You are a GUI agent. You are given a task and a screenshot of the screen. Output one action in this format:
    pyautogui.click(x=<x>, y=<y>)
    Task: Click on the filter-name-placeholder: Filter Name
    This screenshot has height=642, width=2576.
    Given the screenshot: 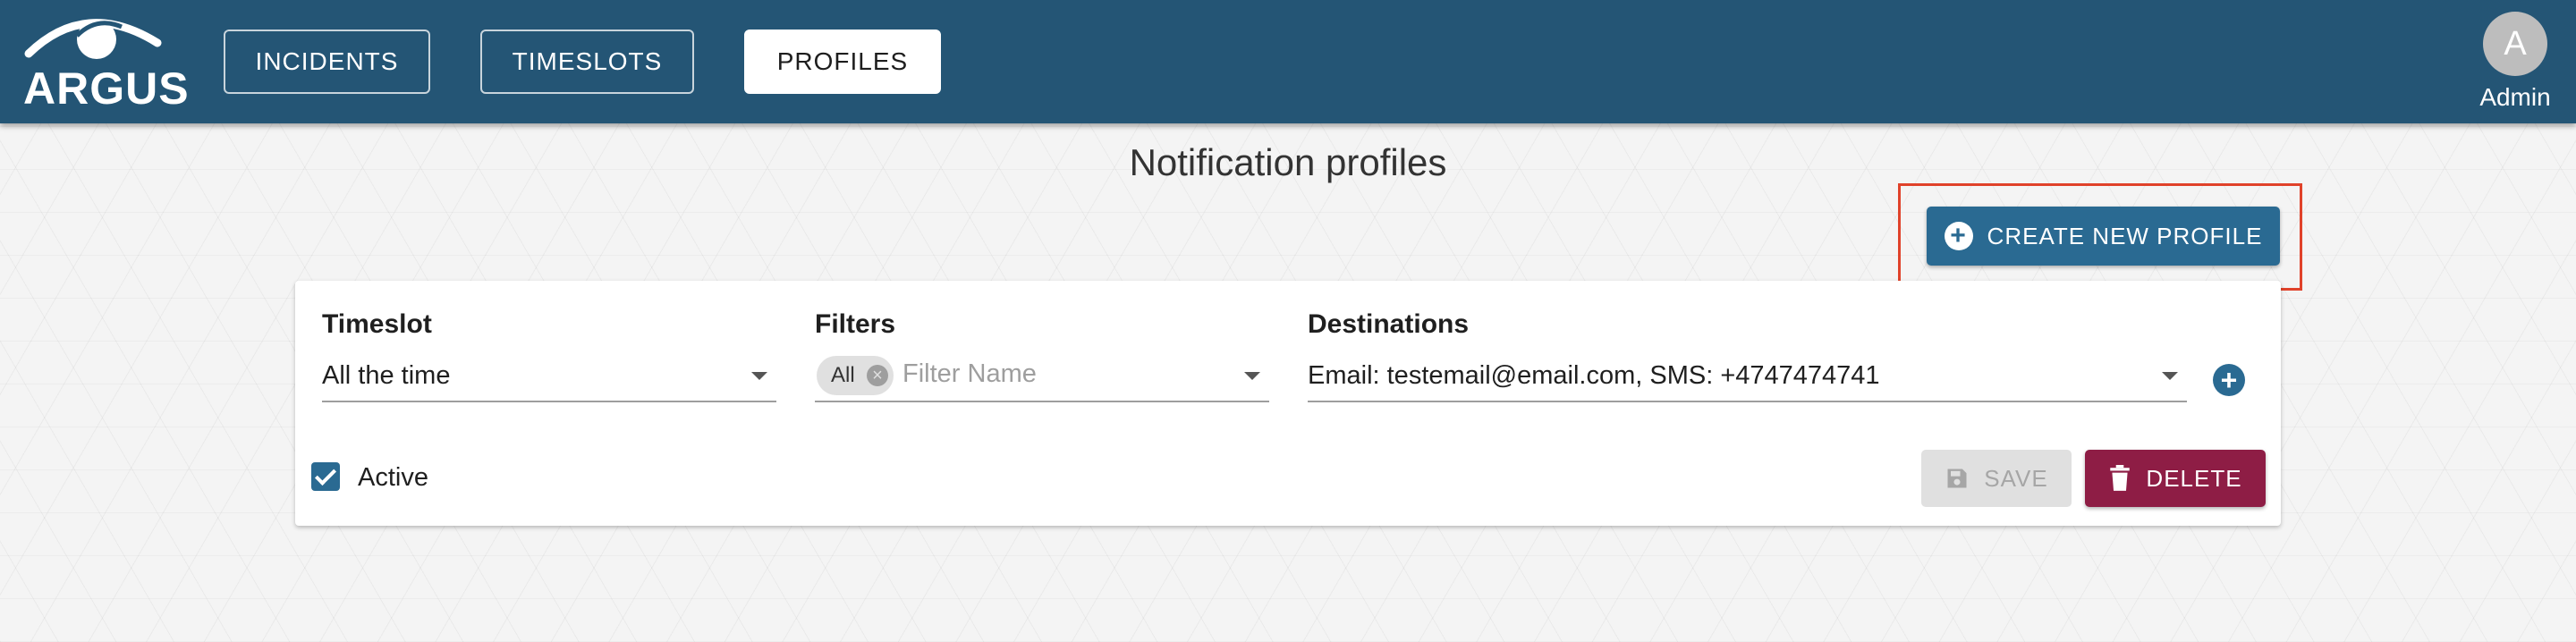 What is the action you would take?
    pyautogui.click(x=969, y=373)
    